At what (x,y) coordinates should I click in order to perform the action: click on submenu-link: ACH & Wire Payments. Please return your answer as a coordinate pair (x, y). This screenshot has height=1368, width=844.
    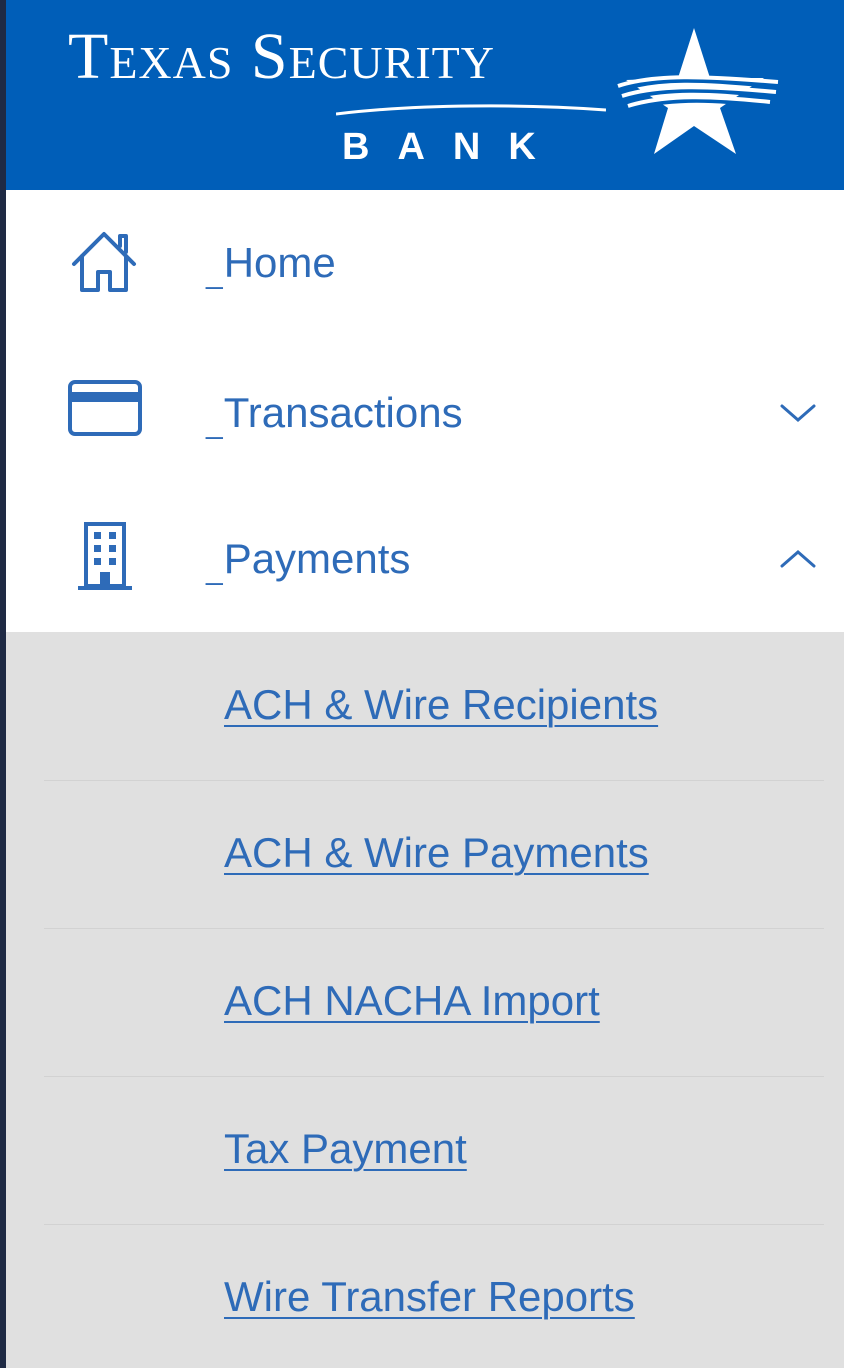
    Looking at the image, I should click on (436, 853).